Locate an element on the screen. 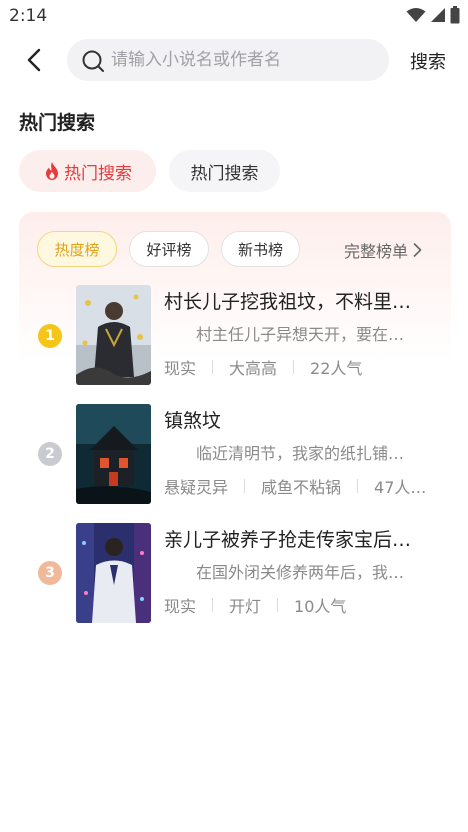 The height and width of the screenshot is (832, 468). book-meta: 现实 开灯 10人气 is located at coordinates (299, 605).